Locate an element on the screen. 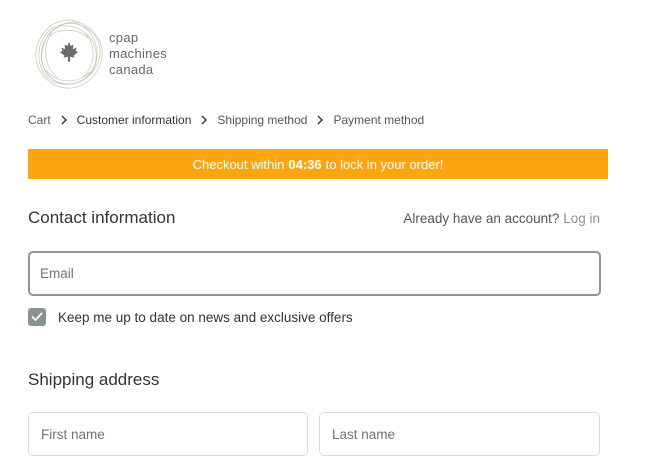 The height and width of the screenshot is (468, 655). login-prompt: Already have an account? Log in is located at coordinates (501, 218).